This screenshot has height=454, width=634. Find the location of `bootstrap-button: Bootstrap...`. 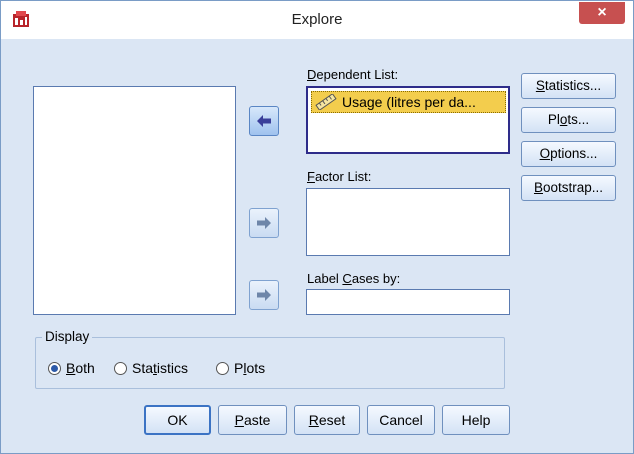

bootstrap-button: Bootstrap... is located at coordinates (568, 188).